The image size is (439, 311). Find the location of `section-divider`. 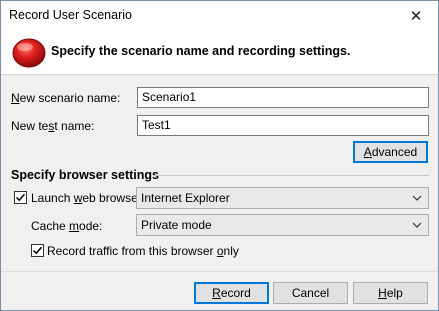

section-divider is located at coordinates (291, 175).